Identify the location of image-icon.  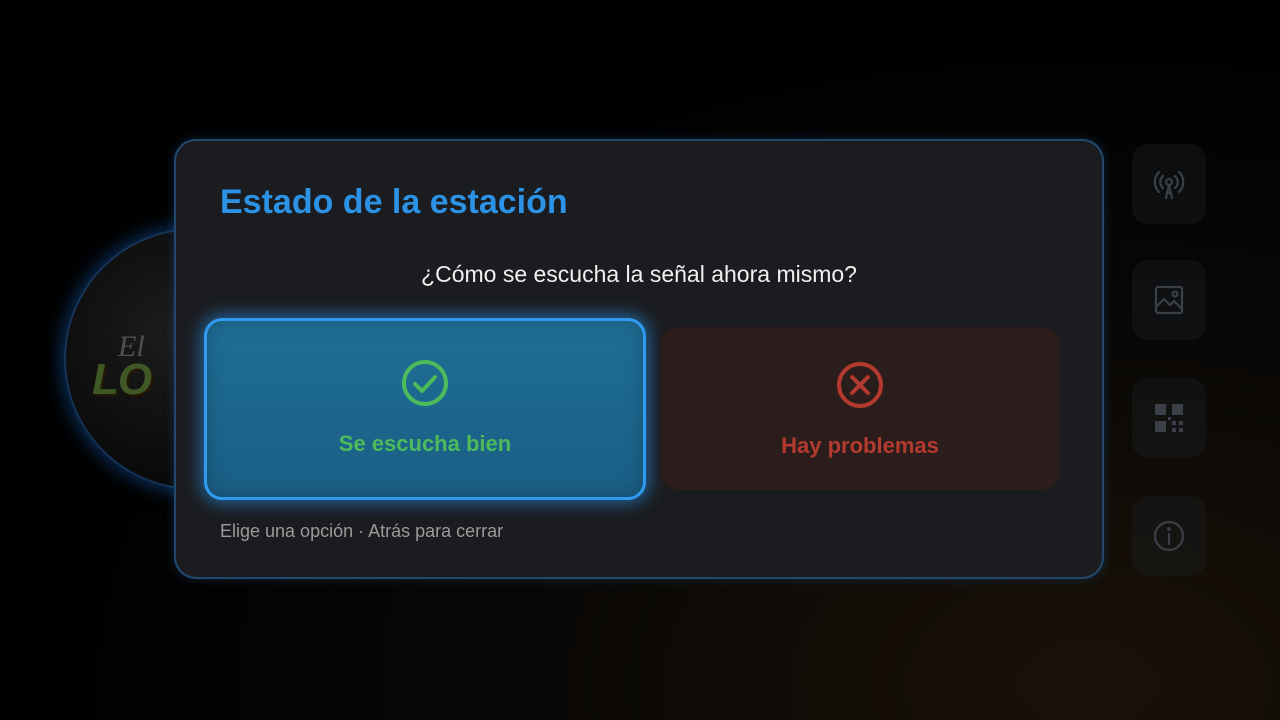
(1169, 300).